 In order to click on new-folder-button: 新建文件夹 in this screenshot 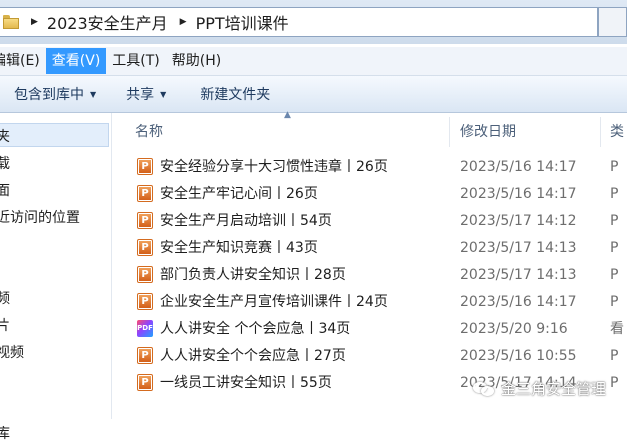, I will do `click(235, 94)`.